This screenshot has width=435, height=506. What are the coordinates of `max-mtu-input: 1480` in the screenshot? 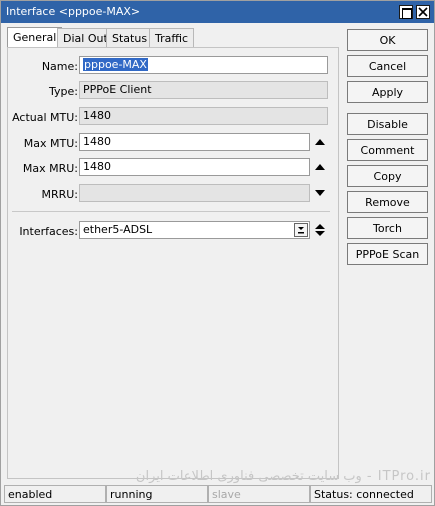 It's located at (194, 142).